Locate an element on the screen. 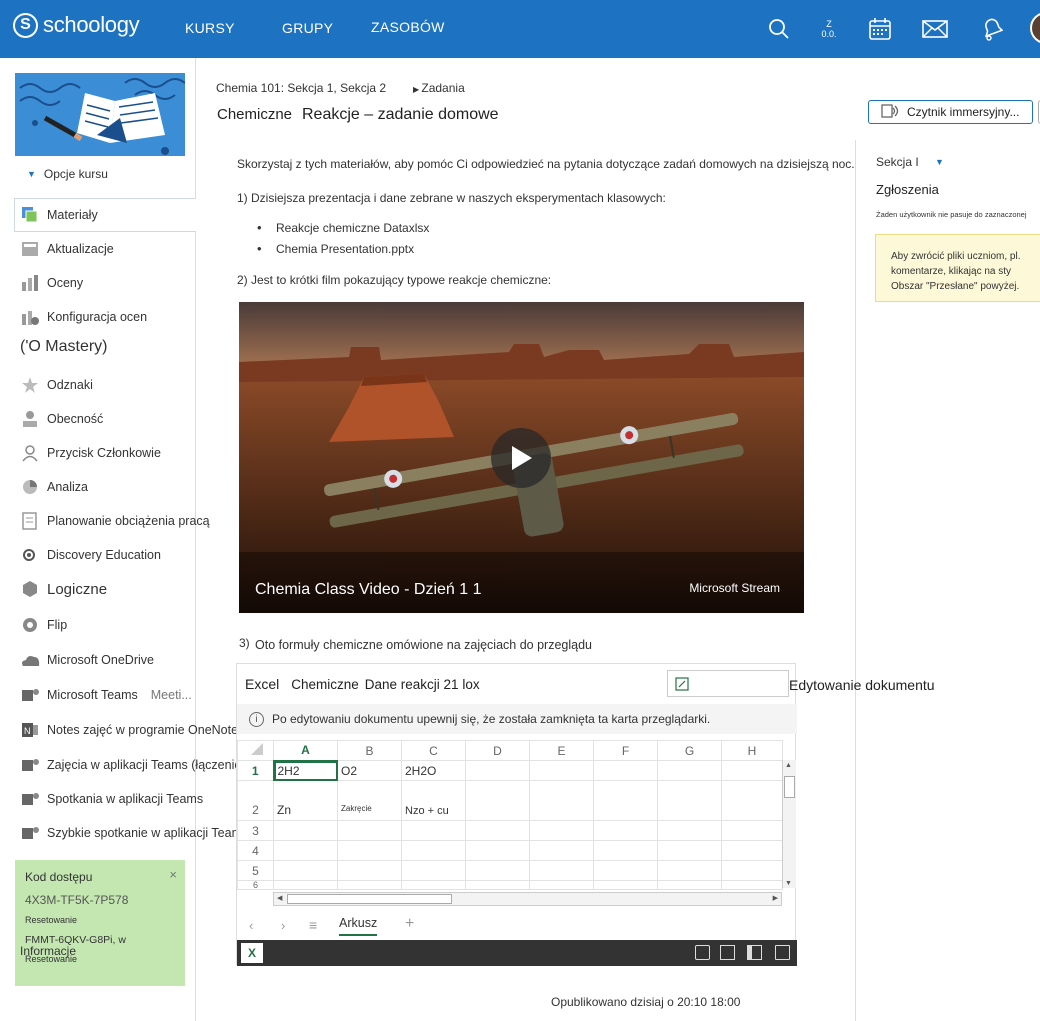 This screenshot has height=1021, width=1040. edit-document-label: Edytowanie dokumentu is located at coordinates (862, 685).